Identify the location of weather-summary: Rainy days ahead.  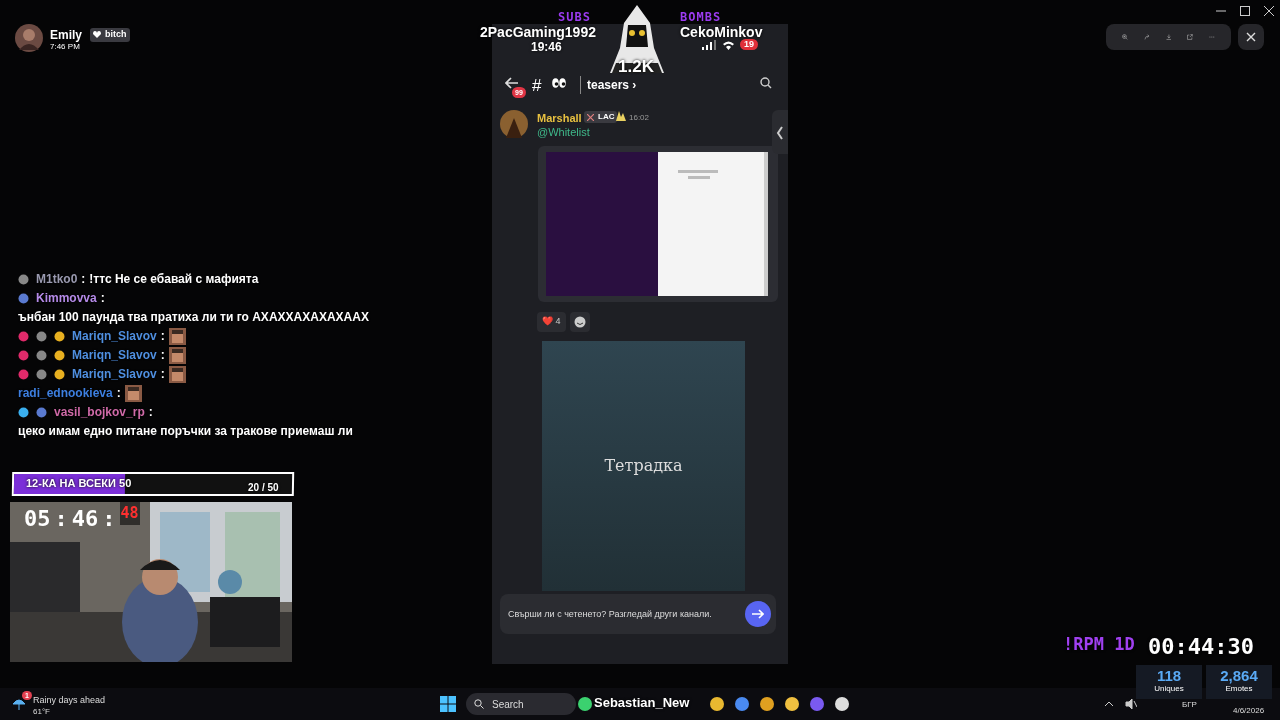
(69, 700).